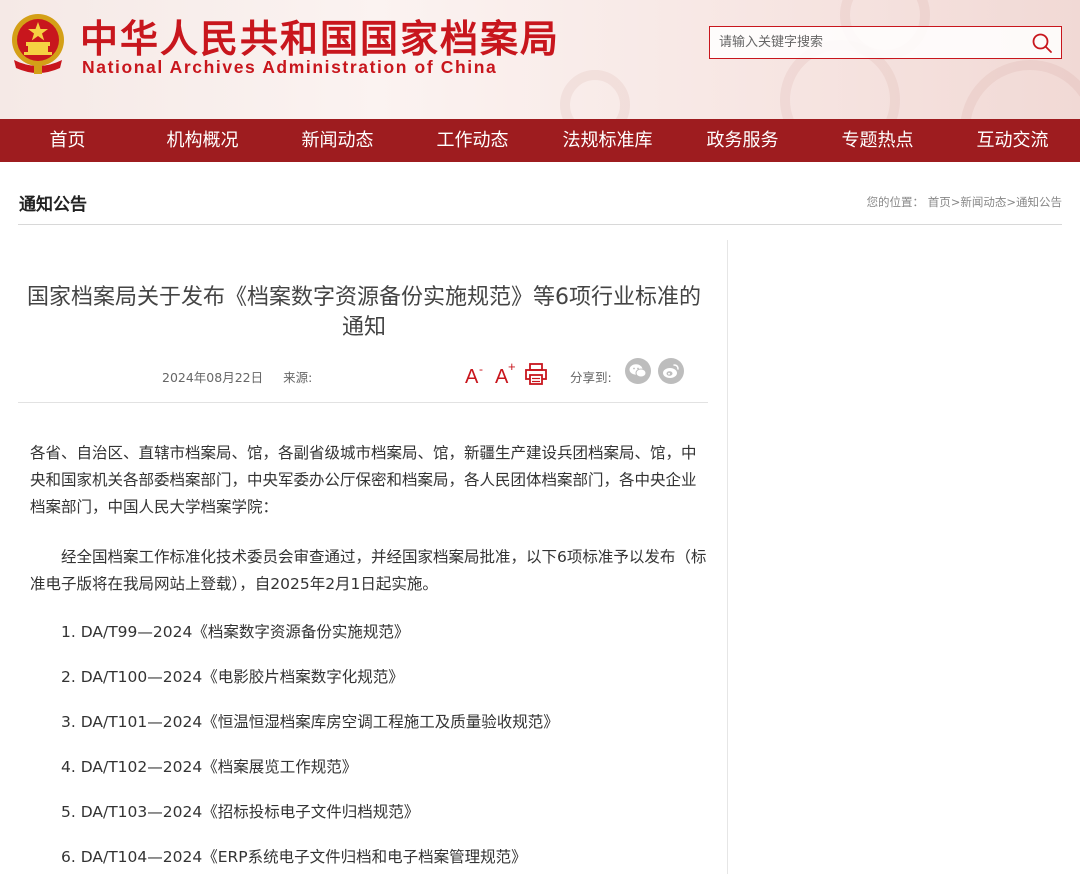 The image size is (1080, 874). Describe the element at coordinates (202, 140) in the screenshot. I see `nav-item-organization: 机构概况` at that location.